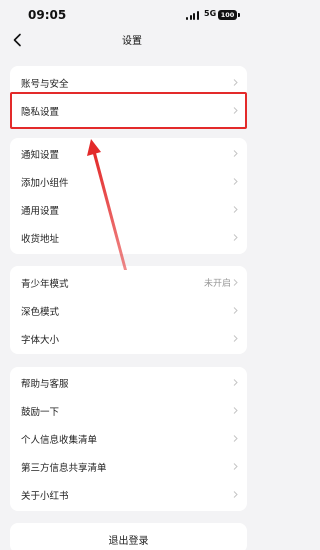 This screenshot has width=320, height=550. I want to click on settings-item-font-size: 字体大小, so click(128, 338).